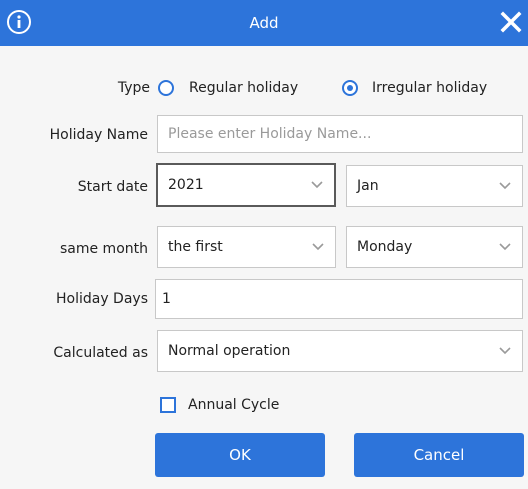  What do you see at coordinates (233, 405) in the screenshot?
I see `annual-cycle-label: Annual Cycle` at bounding box center [233, 405].